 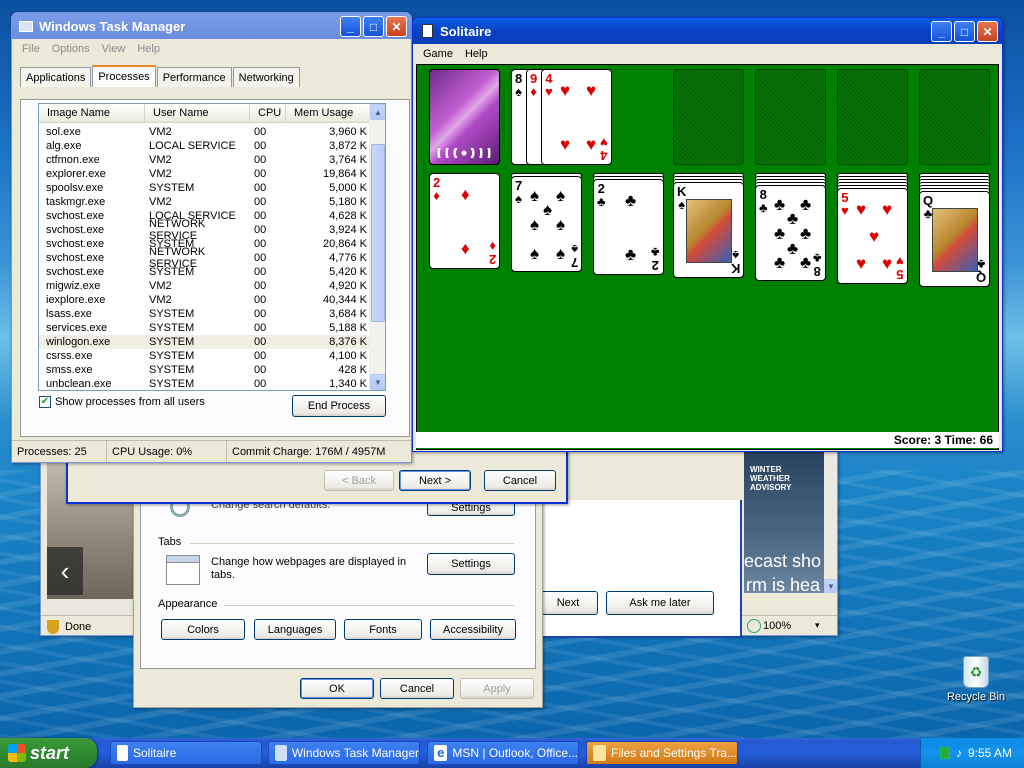 What do you see at coordinates (576, 117) in the screenshot?
I see `waste-card: 4 ♥ 4 ♥ ♥ ♥ ♥ ♥` at bounding box center [576, 117].